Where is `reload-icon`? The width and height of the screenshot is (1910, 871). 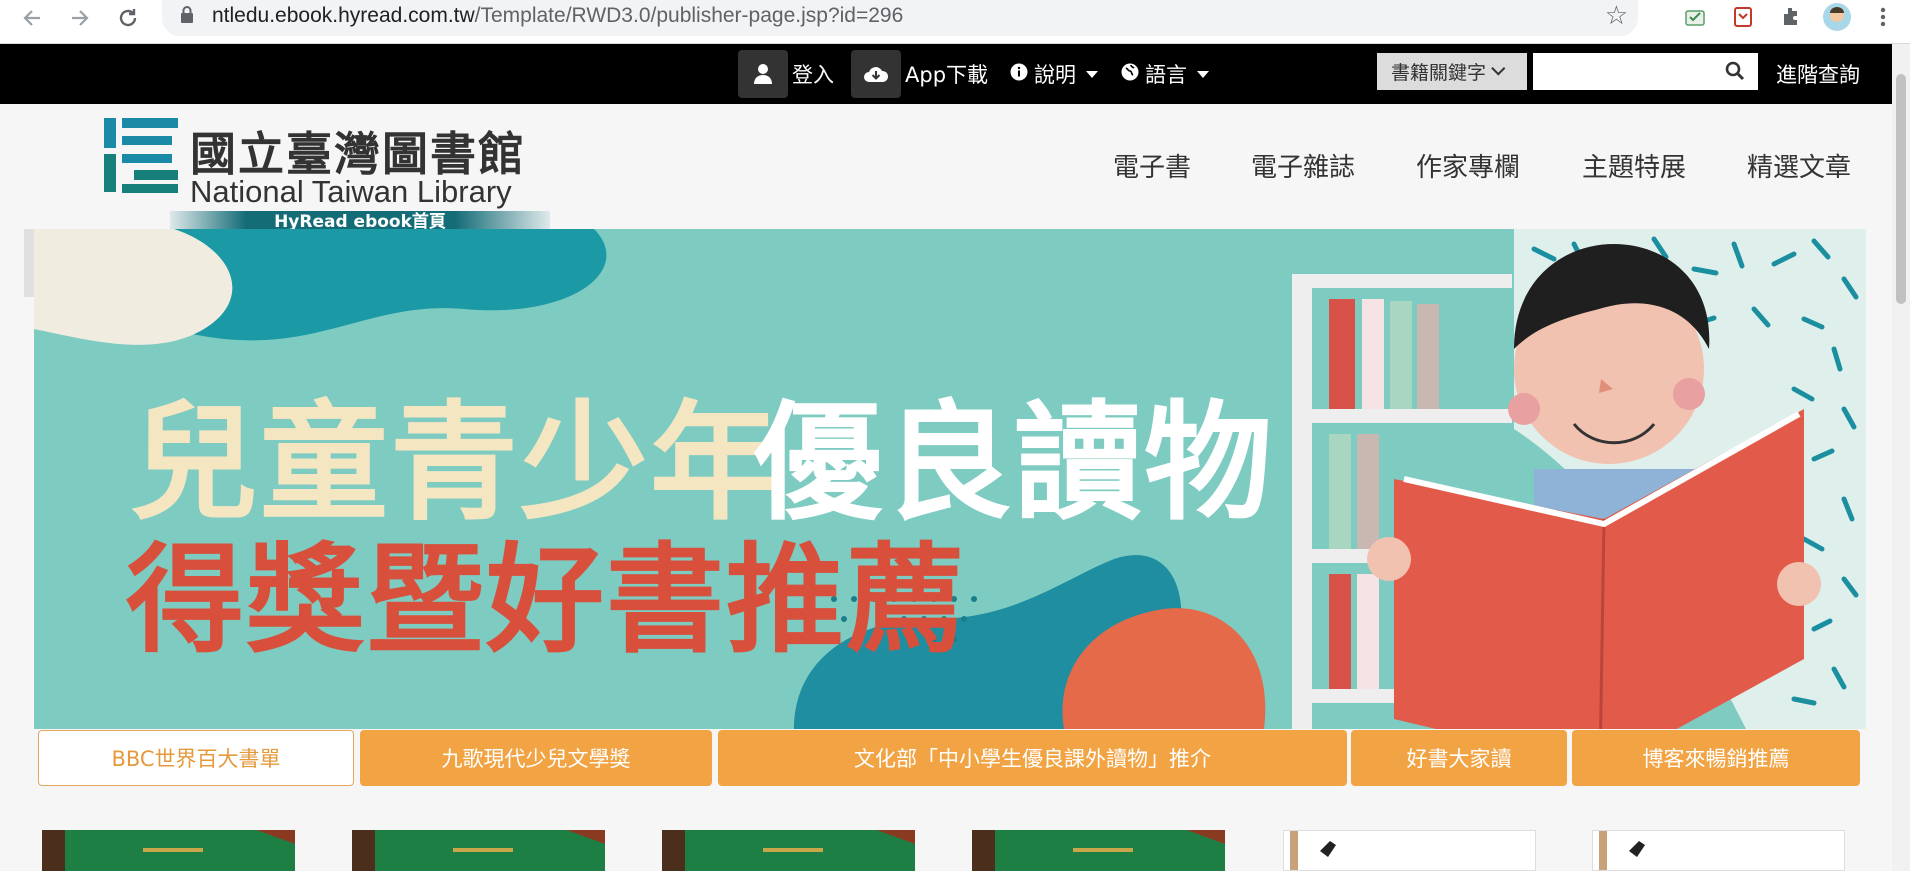
reload-icon is located at coordinates (128, 18).